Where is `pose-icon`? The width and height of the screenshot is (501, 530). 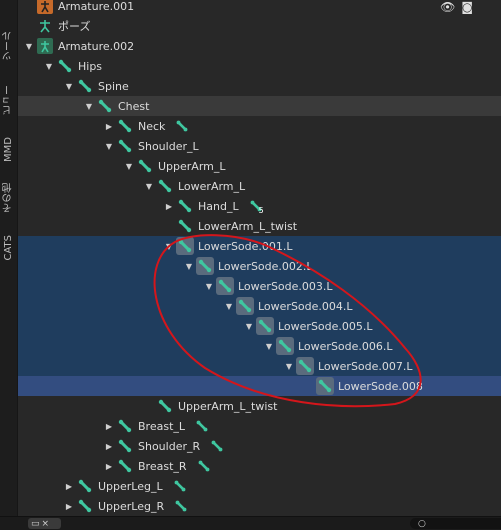
pose-icon is located at coordinates (45, 26).